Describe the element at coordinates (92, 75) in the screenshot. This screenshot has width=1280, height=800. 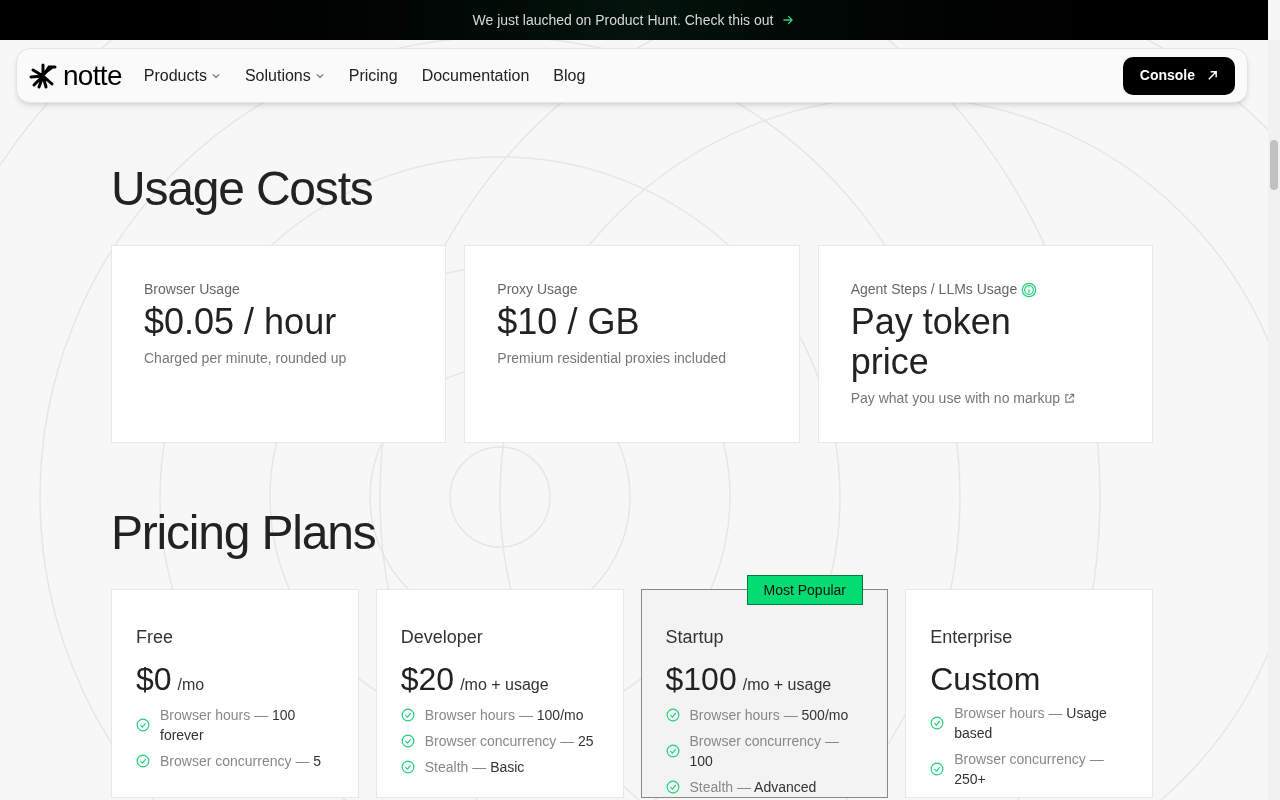
I see `logo-wordmark: notte` at that location.